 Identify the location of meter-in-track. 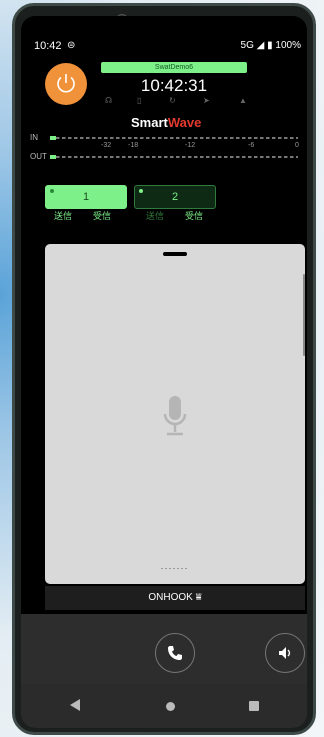
(174, 138).